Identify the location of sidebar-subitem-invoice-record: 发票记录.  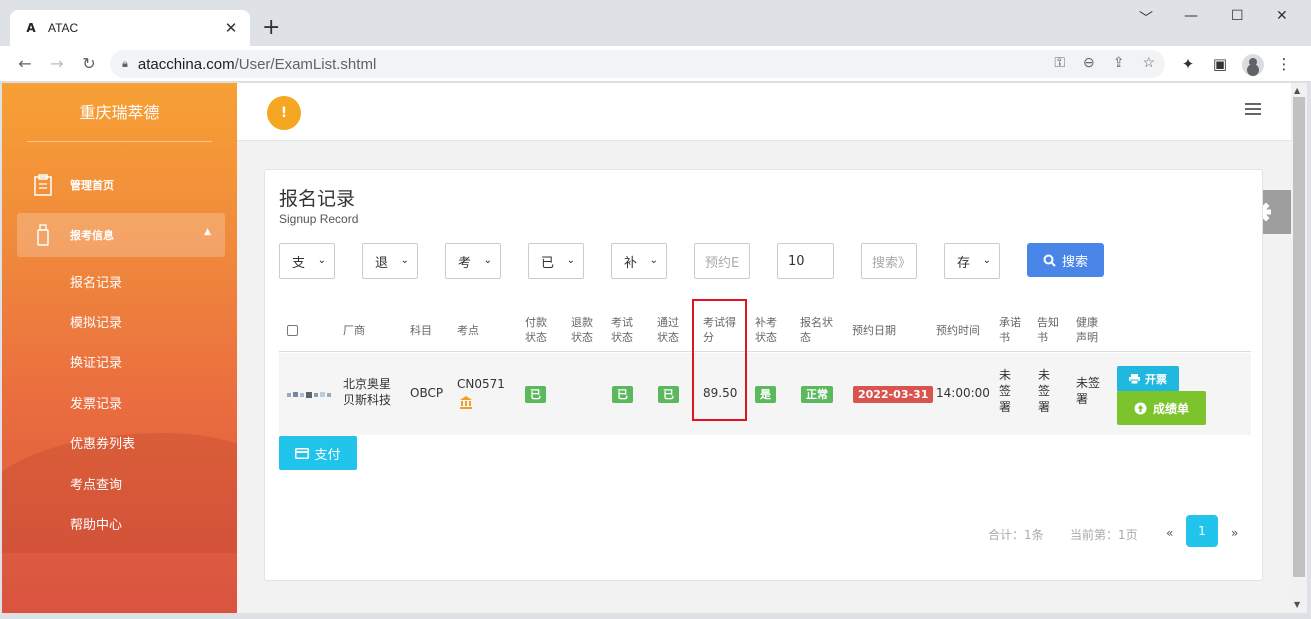
(96, 402).